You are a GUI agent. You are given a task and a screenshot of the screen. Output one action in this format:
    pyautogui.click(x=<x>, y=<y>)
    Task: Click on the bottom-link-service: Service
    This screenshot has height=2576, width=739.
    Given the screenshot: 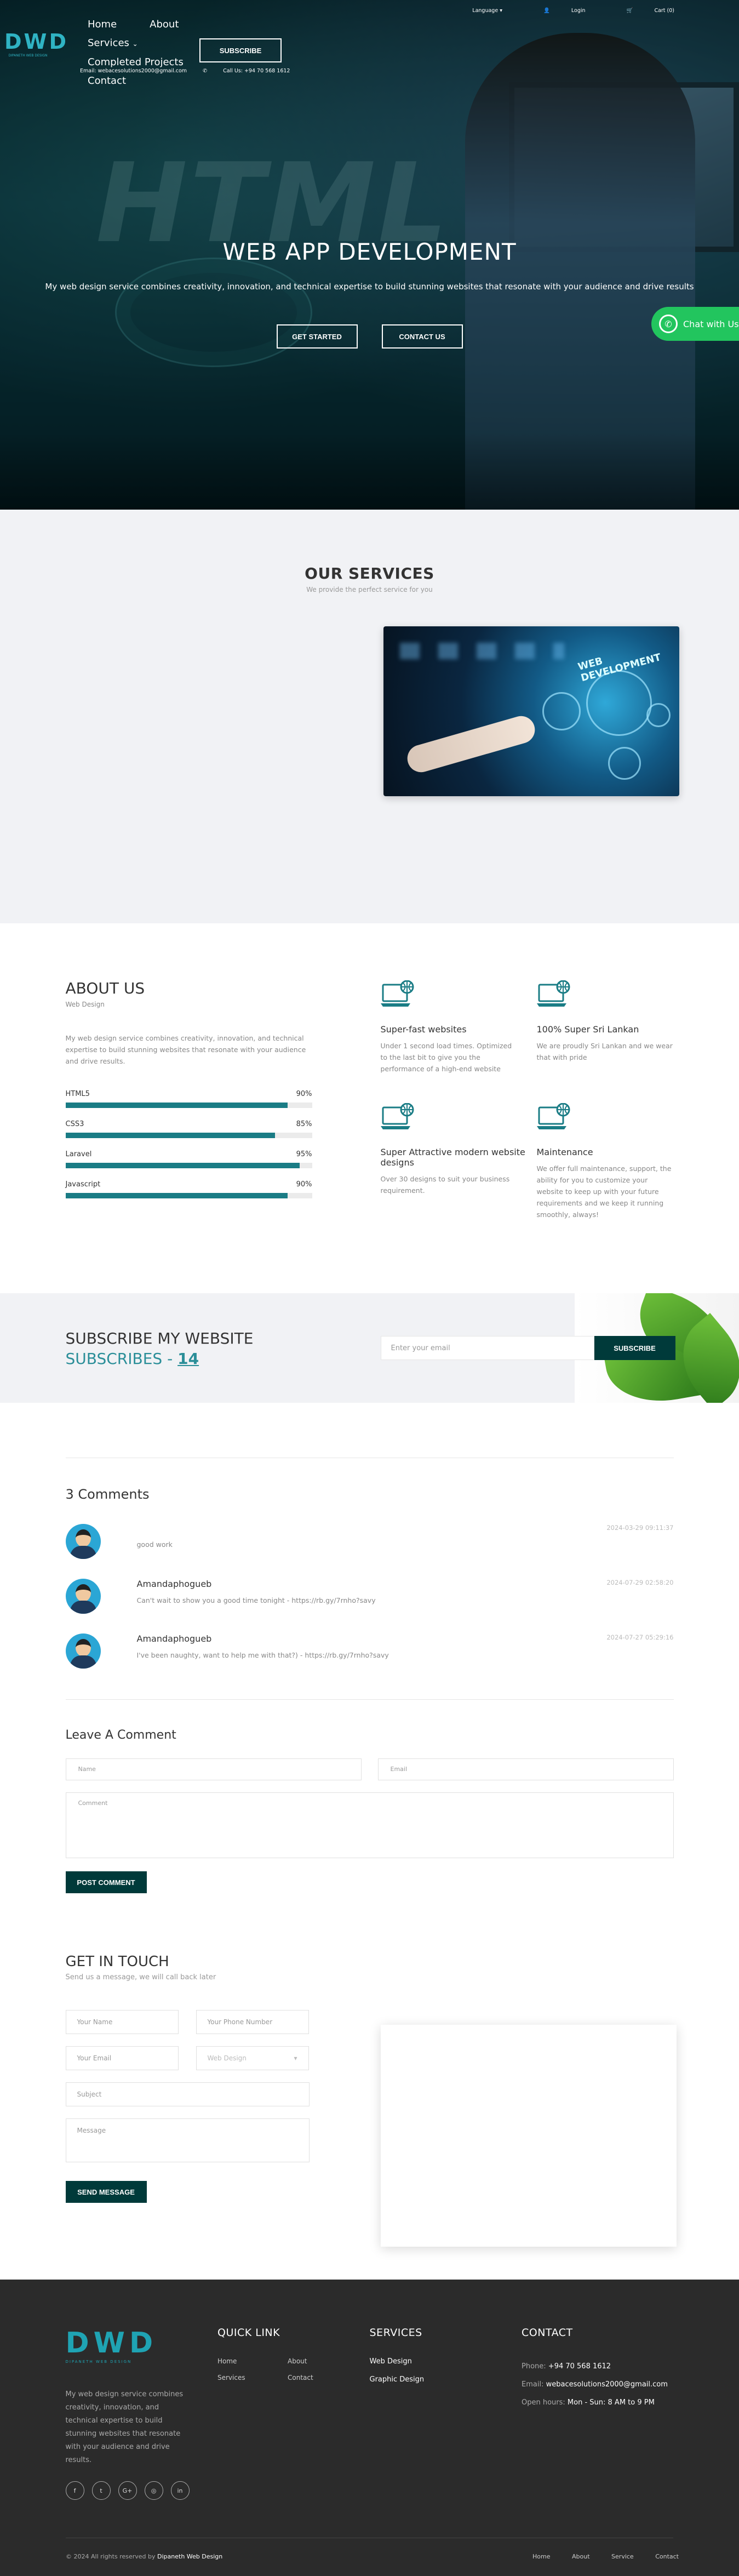 What is the action you would take?
    pyautogui.click(x=622, y=2556)
    